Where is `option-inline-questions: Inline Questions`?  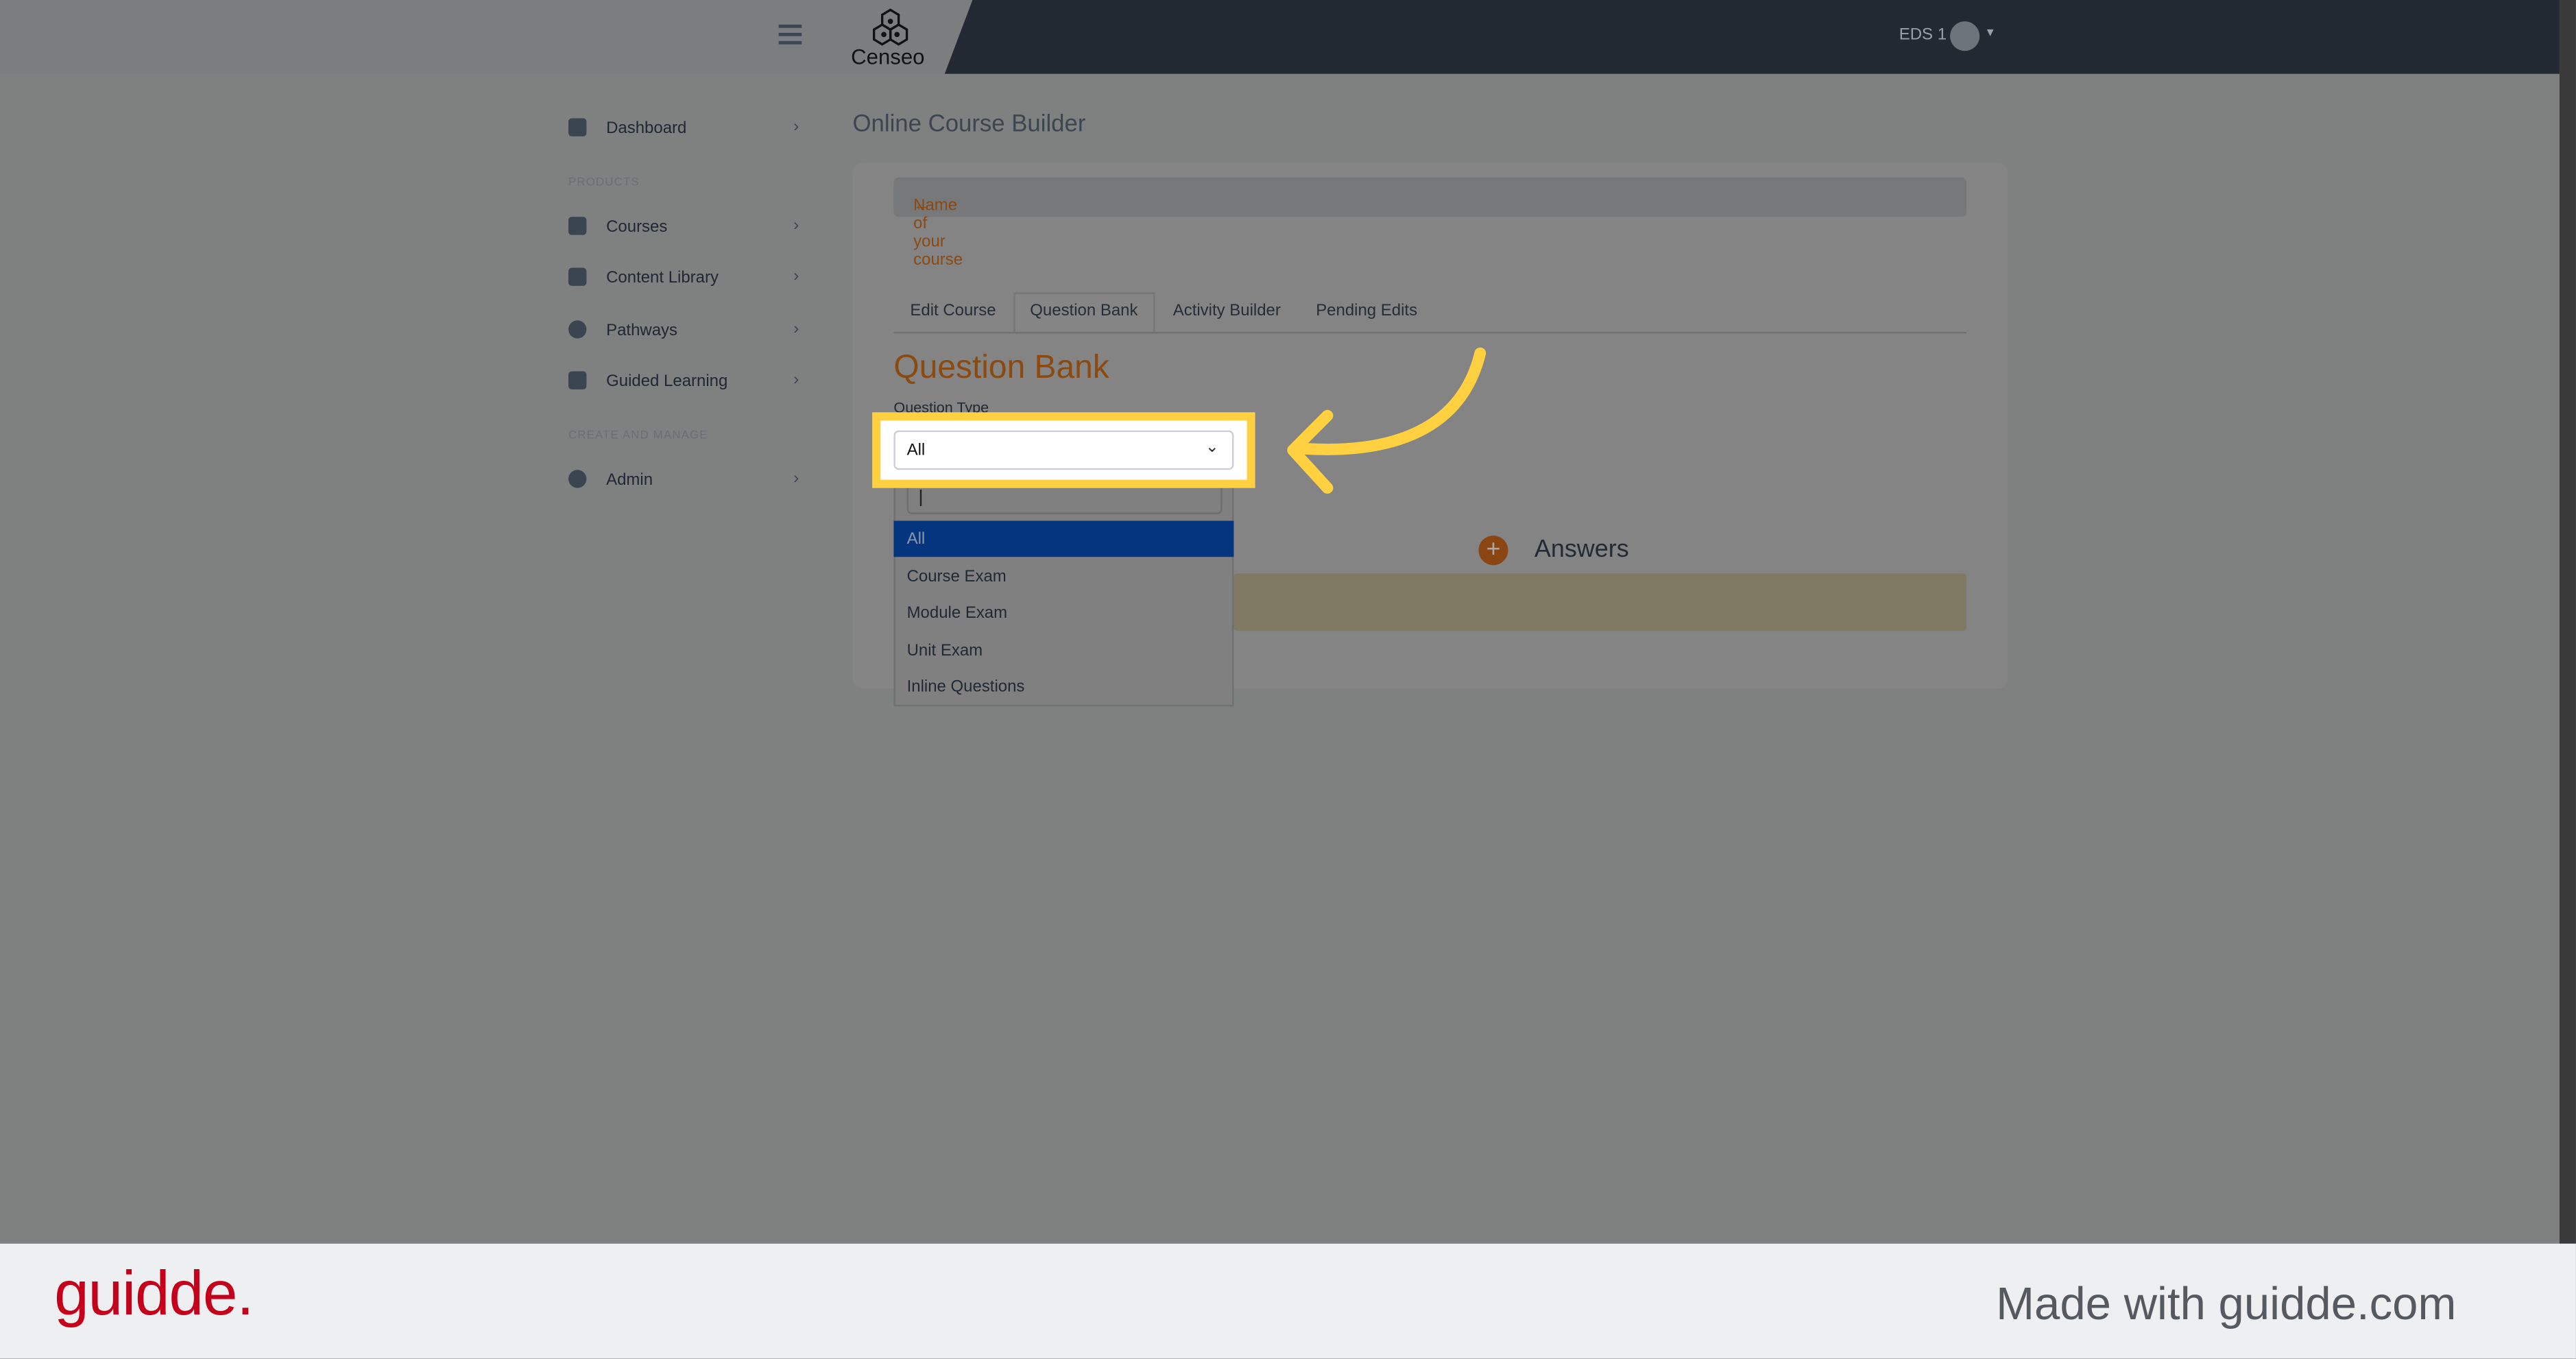
option-inline-questions: Inline Questions is located at coordinates (1063, 687).